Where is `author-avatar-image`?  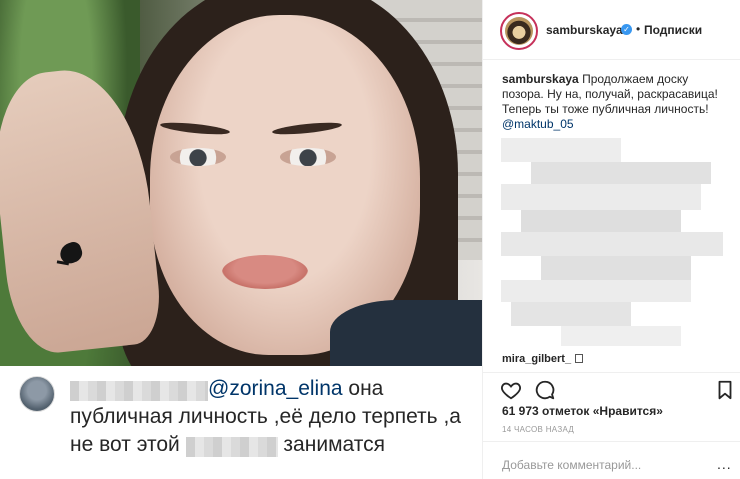 author-avatar-image is located at coordinates (519, 31).